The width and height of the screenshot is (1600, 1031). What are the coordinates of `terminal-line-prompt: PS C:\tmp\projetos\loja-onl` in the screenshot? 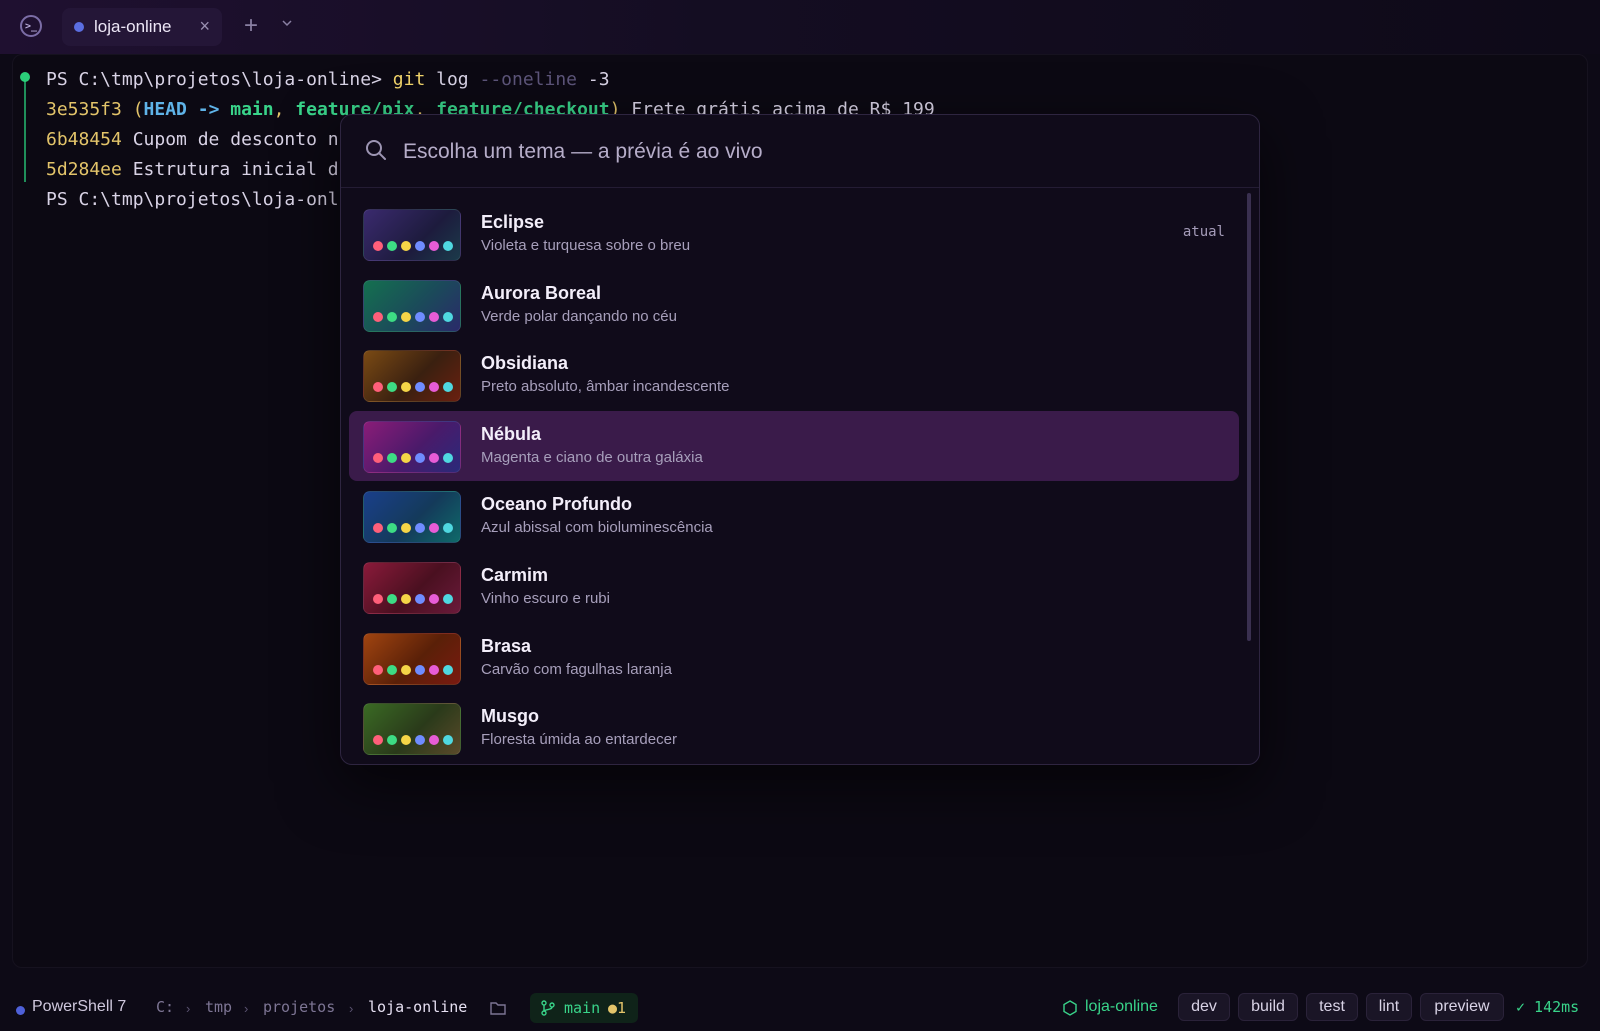 It's located at (192, 200).